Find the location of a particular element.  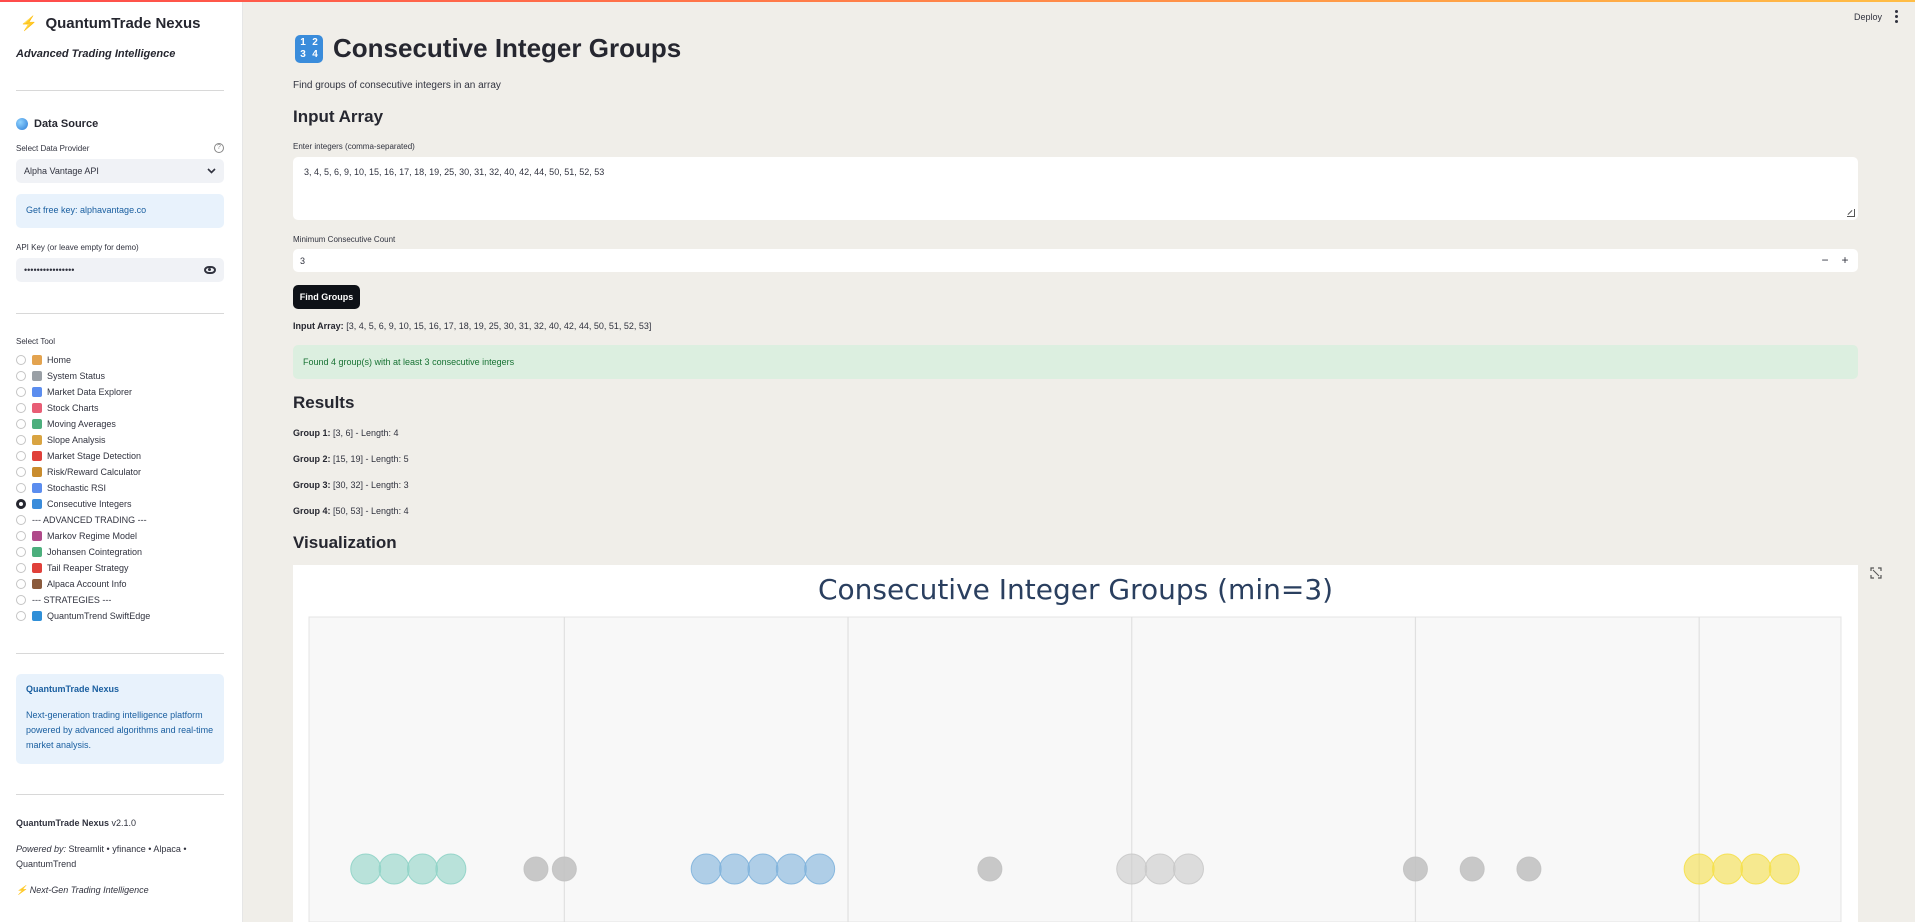

tool-option: Risk/Reward Calculator is located at coordinates (120, 472).